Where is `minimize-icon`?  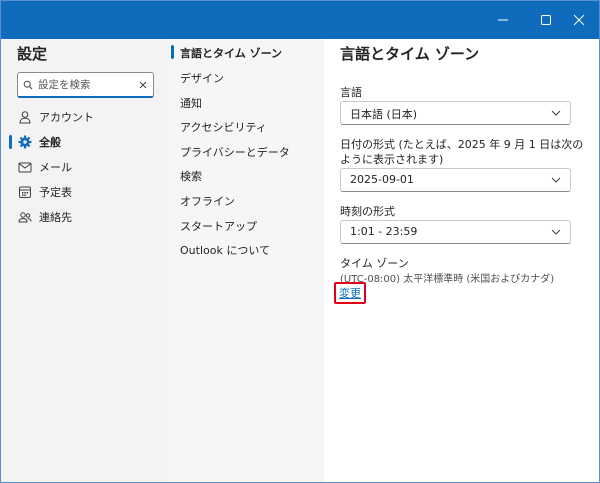 minimize-icon is located at coordinates (503, 20).